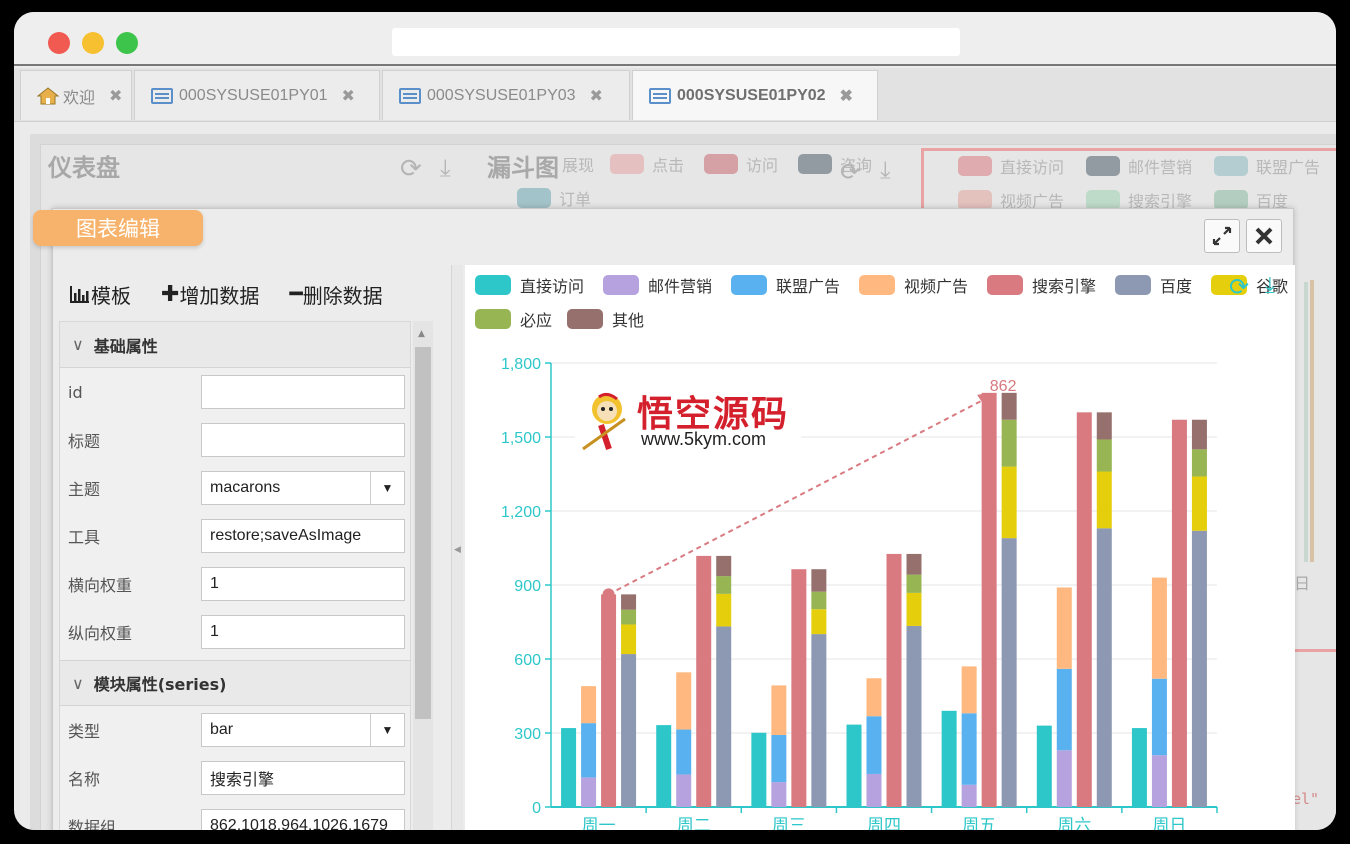 This screenshot has width=1350, height=844. What do you see at coordinates (257, 95) in the screenshot?
I see `tab-py01: 000SYSUSE01PY01 ✖` at bounding box center [257, 95].